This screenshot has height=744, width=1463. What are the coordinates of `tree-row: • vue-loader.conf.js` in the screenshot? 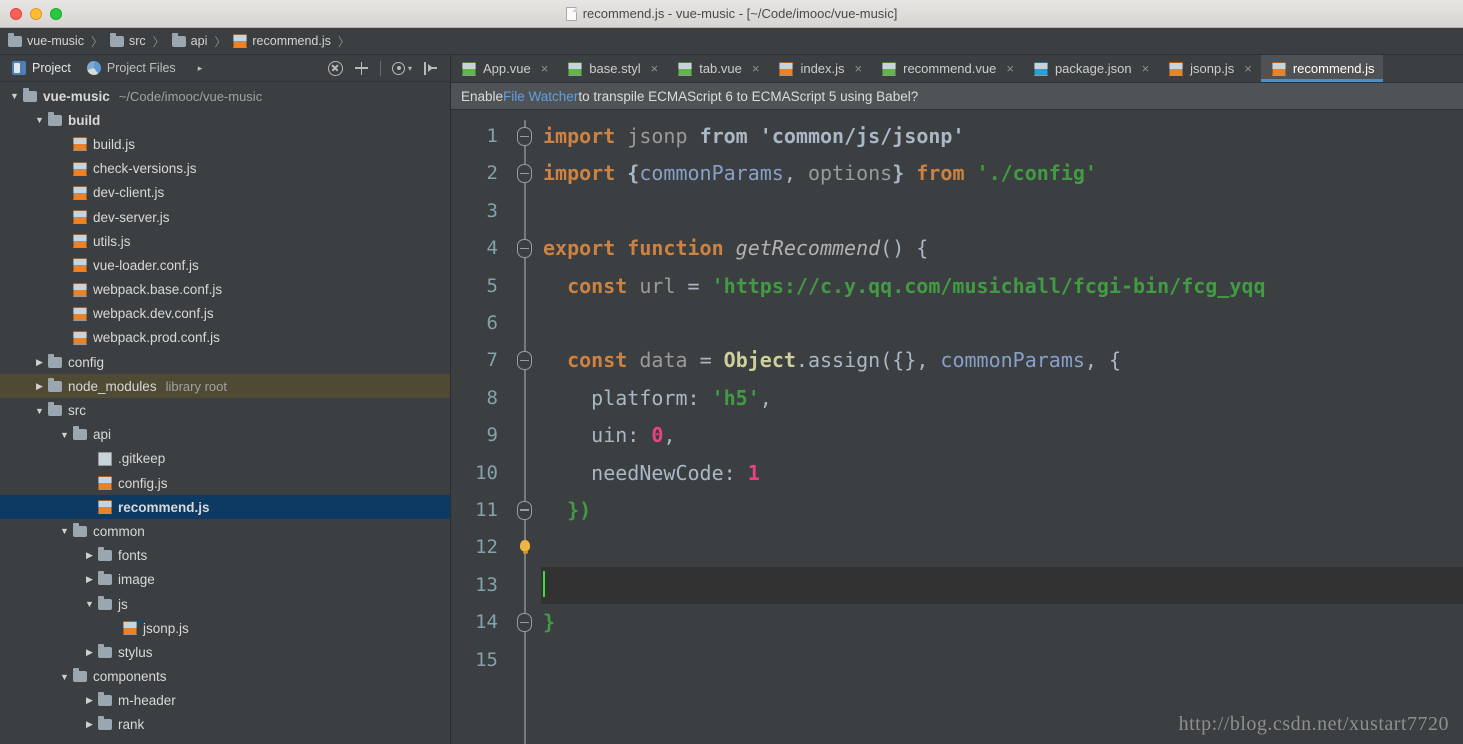 It's located at (225, 265).